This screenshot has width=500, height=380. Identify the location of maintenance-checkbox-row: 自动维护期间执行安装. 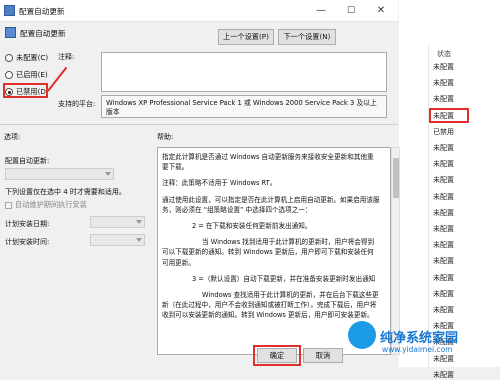
(46, 205).